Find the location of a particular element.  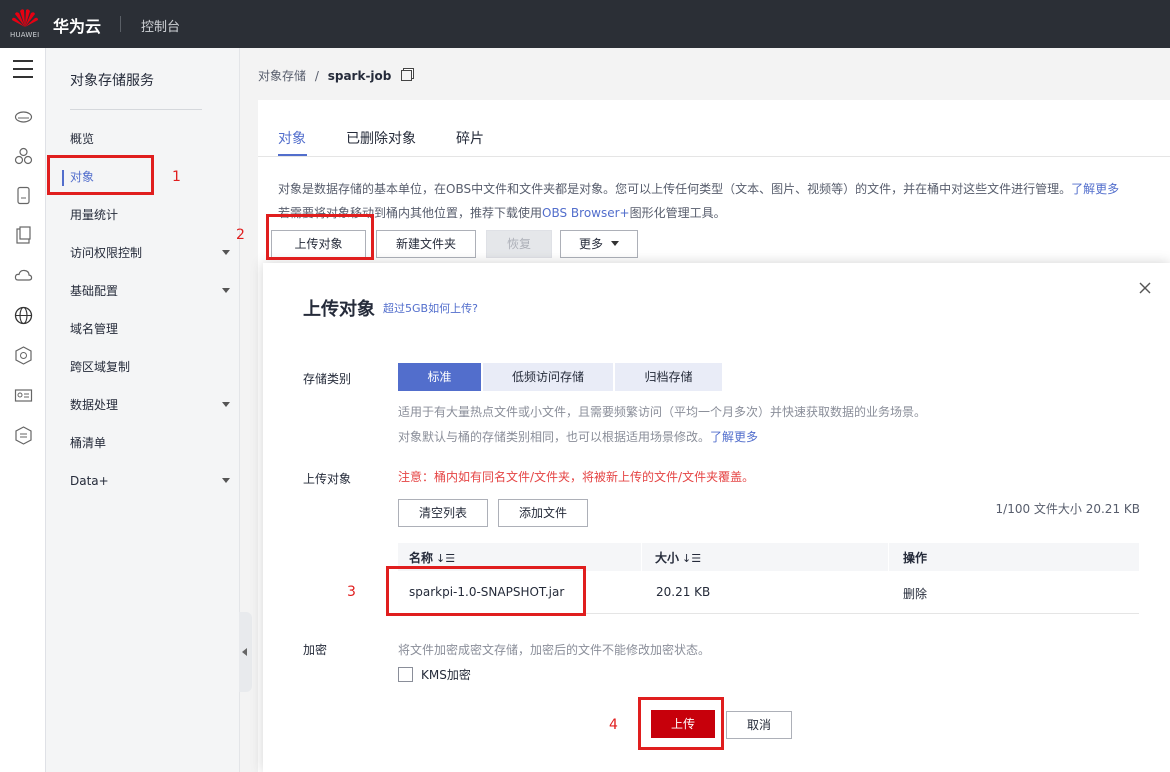

kms-encryption-checkbox is located at coordinates (405, 674).